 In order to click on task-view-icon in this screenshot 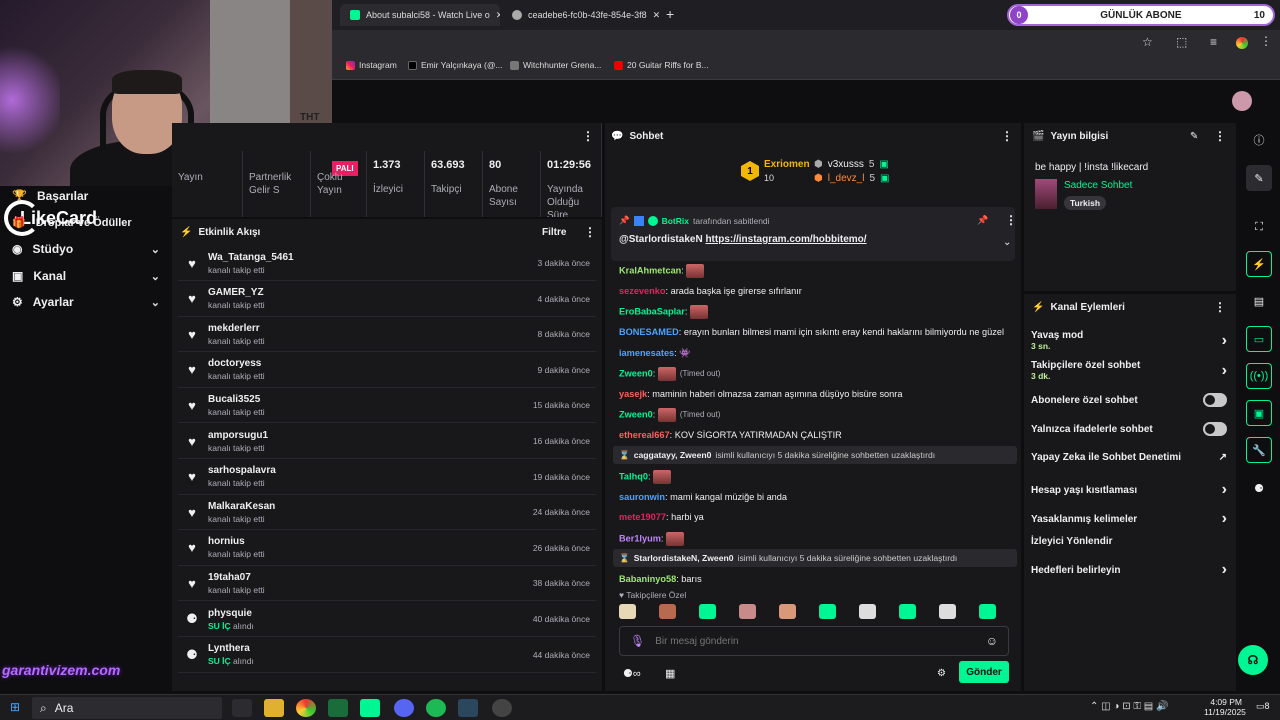, I will do `click(242, 708)`.